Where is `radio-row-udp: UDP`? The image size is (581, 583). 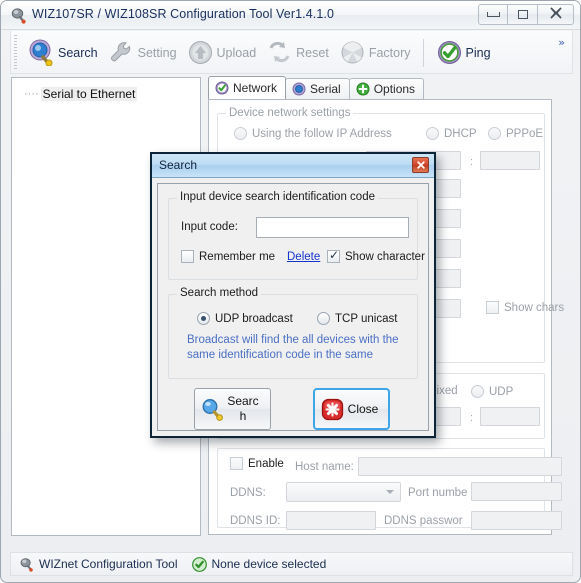
radio-row-udp: UDP is located at coordinates (492, 391).